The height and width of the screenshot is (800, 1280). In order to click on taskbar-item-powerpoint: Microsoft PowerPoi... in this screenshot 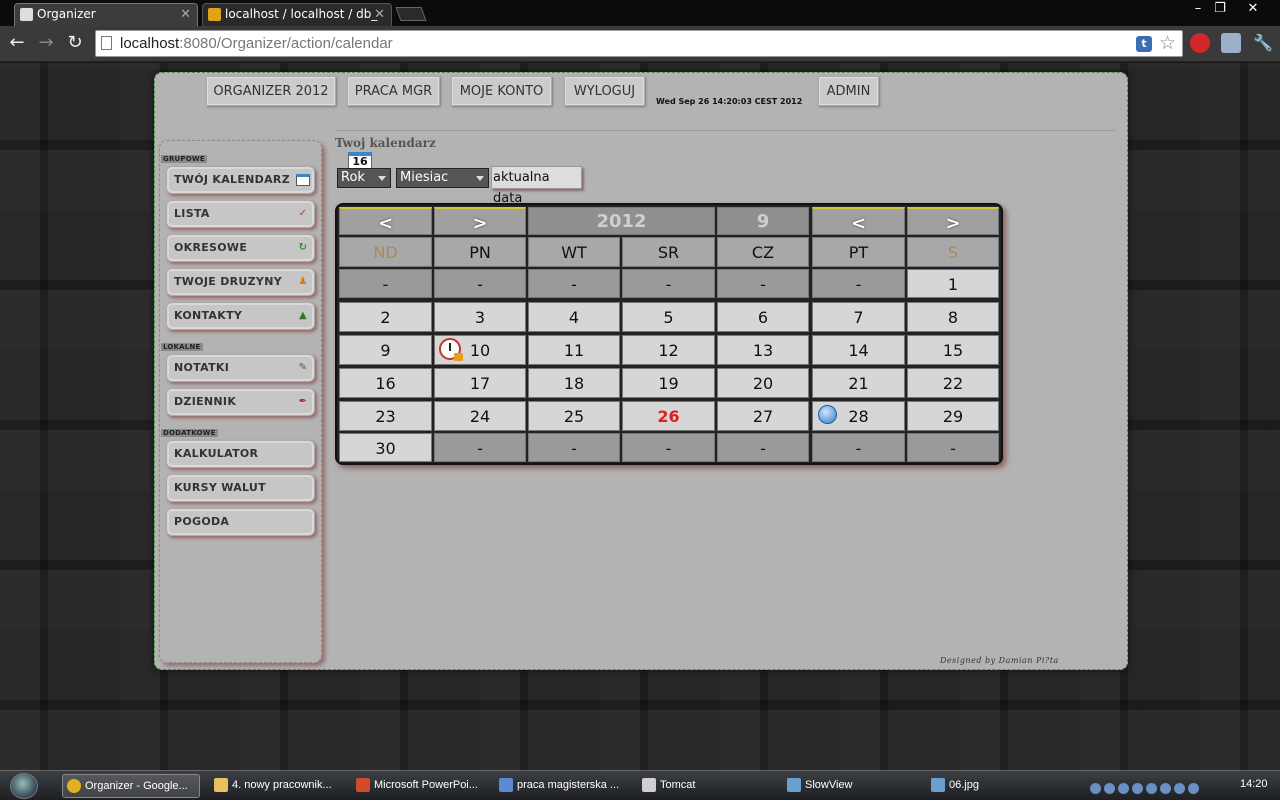, I will do `click(419, 786)`.